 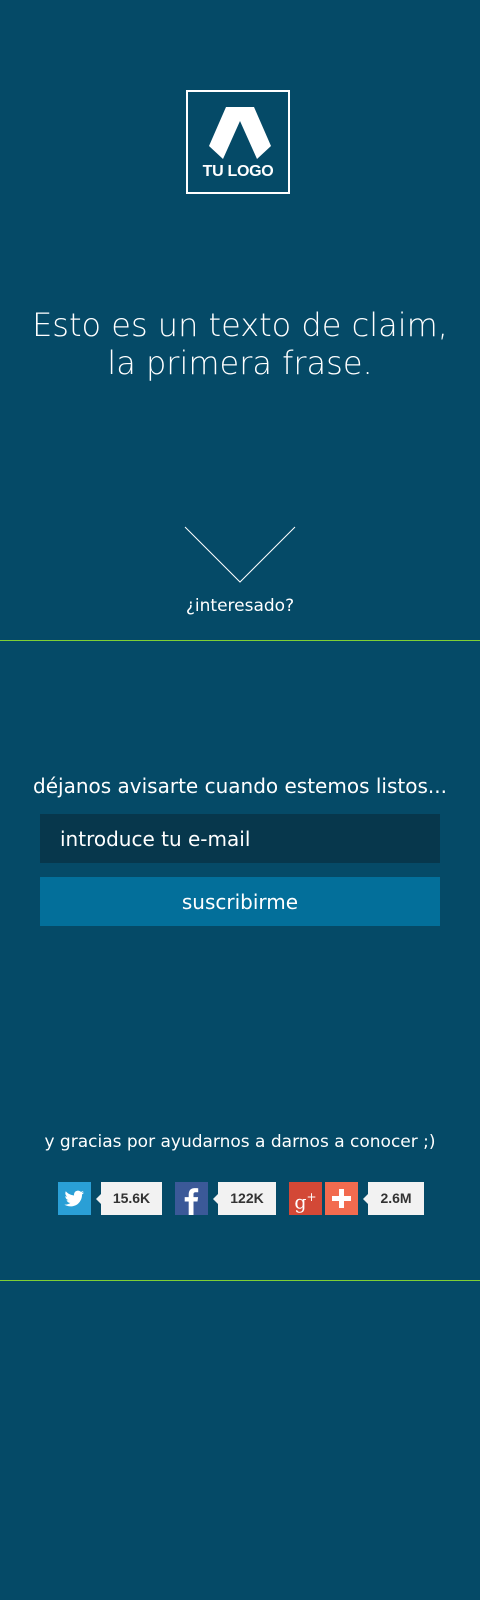 I want to click on email-field, so click(x=240, y=838).